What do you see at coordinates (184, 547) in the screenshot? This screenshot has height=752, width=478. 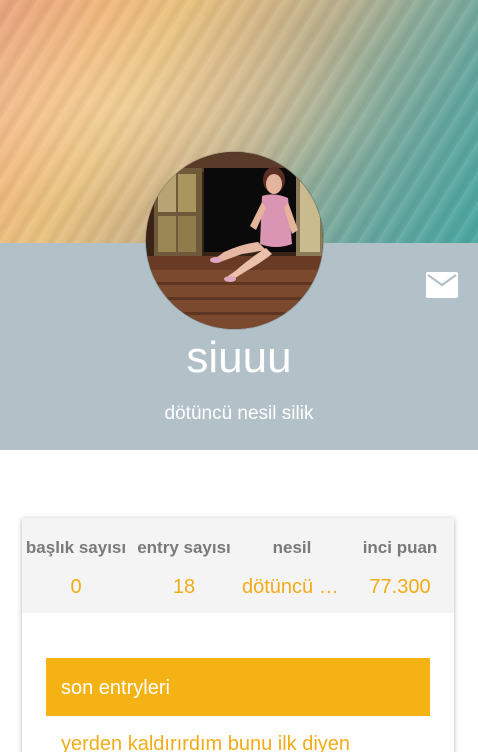 I see `stat-label: entry sayısı` at bounding box center [184, 547].